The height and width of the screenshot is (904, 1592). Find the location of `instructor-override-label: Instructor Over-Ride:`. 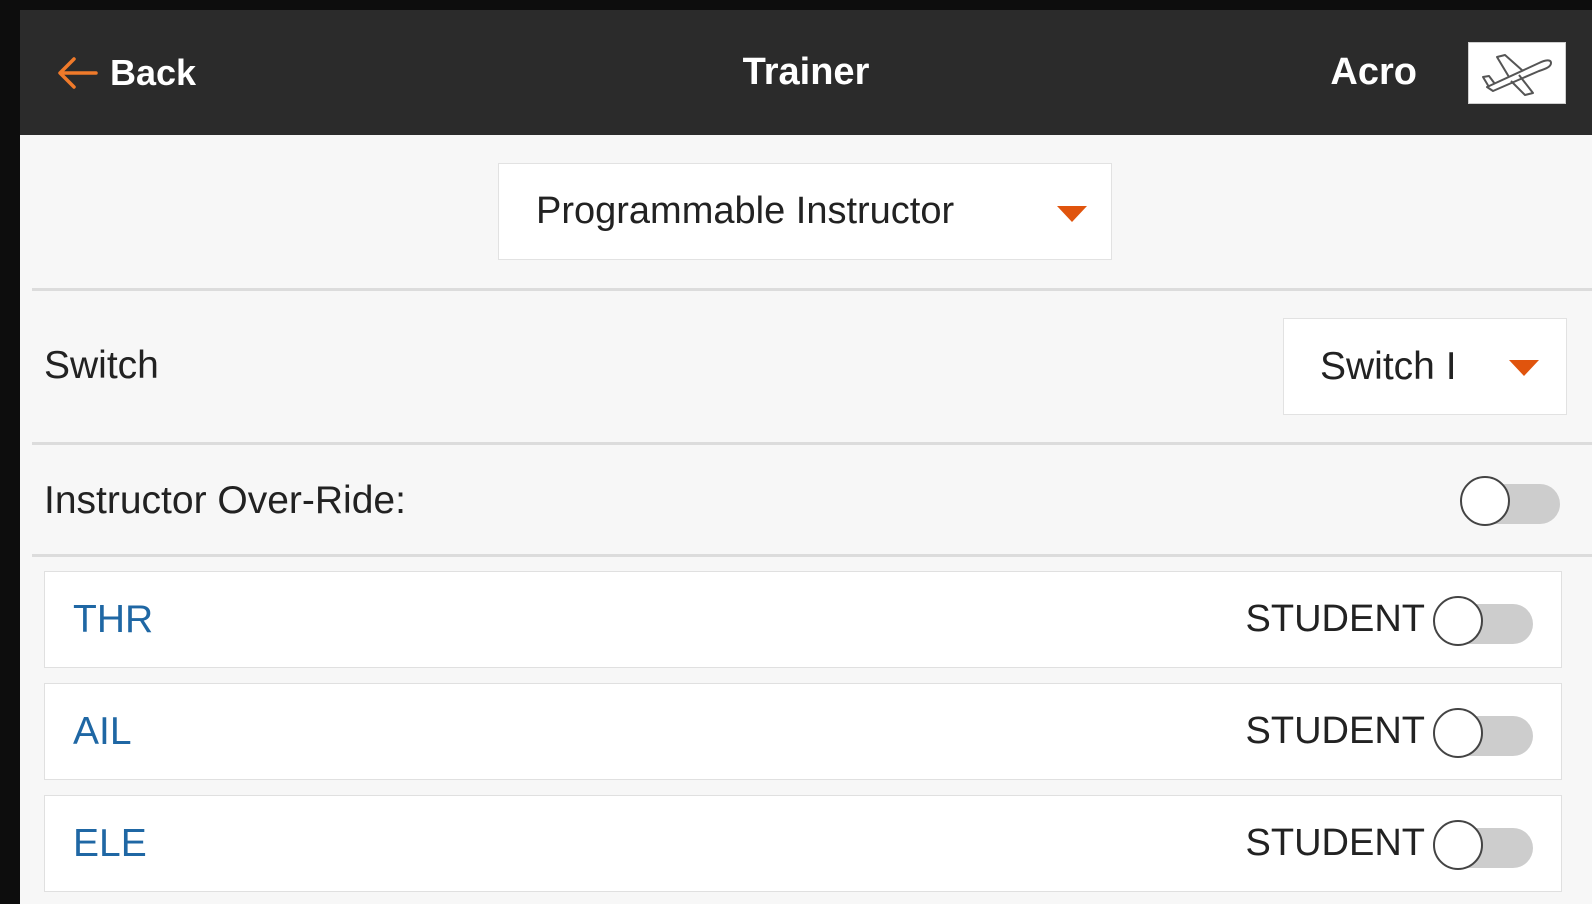

instructor-override-label: Instructor Over-Ride: is located at coordinates (225, 500).